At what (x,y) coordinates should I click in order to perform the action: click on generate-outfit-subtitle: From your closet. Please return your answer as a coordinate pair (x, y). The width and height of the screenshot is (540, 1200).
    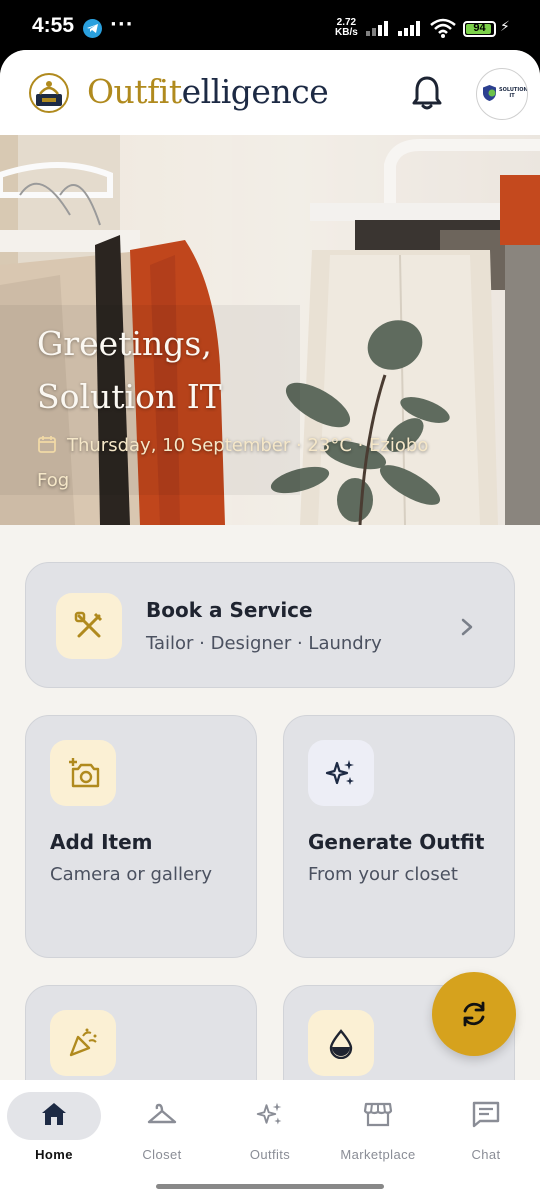
    Looking at the image, I should click on (383, 874).